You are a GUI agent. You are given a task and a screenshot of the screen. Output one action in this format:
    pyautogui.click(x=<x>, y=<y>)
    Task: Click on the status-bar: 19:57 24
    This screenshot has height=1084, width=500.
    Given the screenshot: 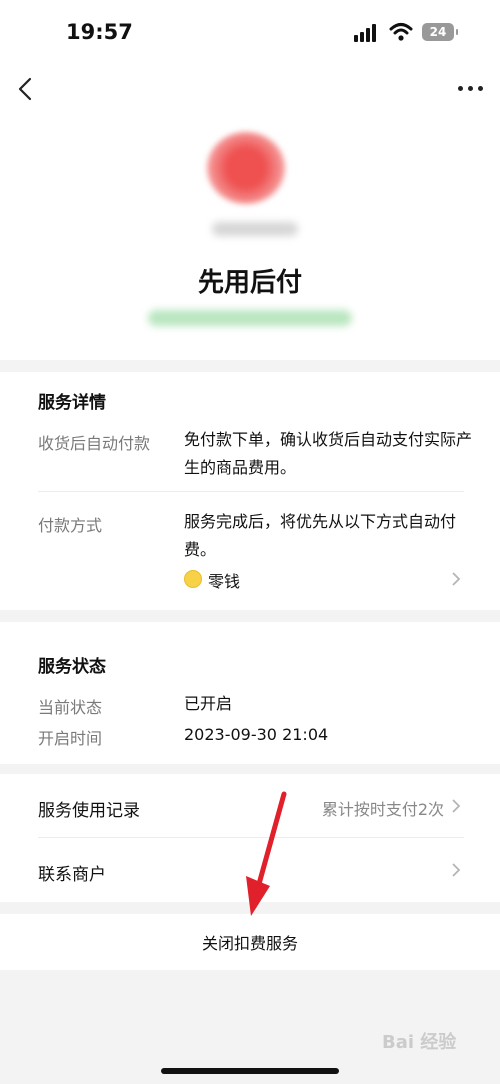 What is the action you would take?
    pyautogui.click(x=250, y=32)
    